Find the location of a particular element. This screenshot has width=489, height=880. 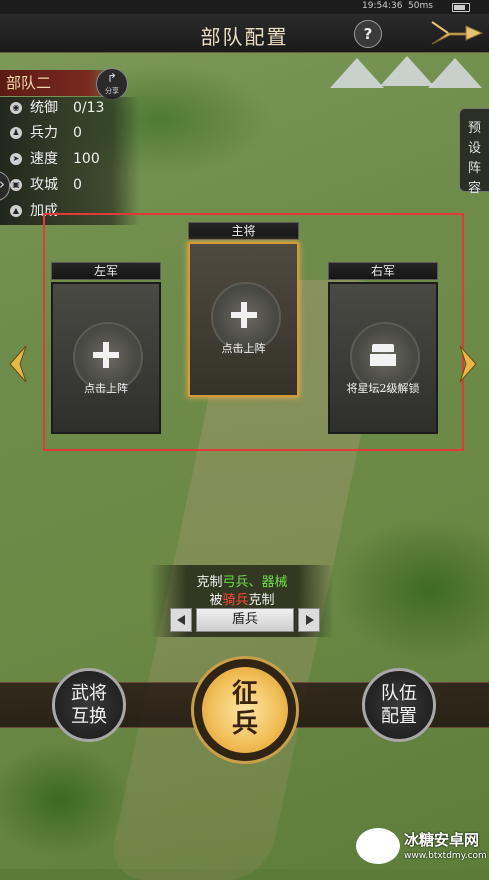

counter-line: 克制弓兵、器械 is located at coordinates (242, 580).